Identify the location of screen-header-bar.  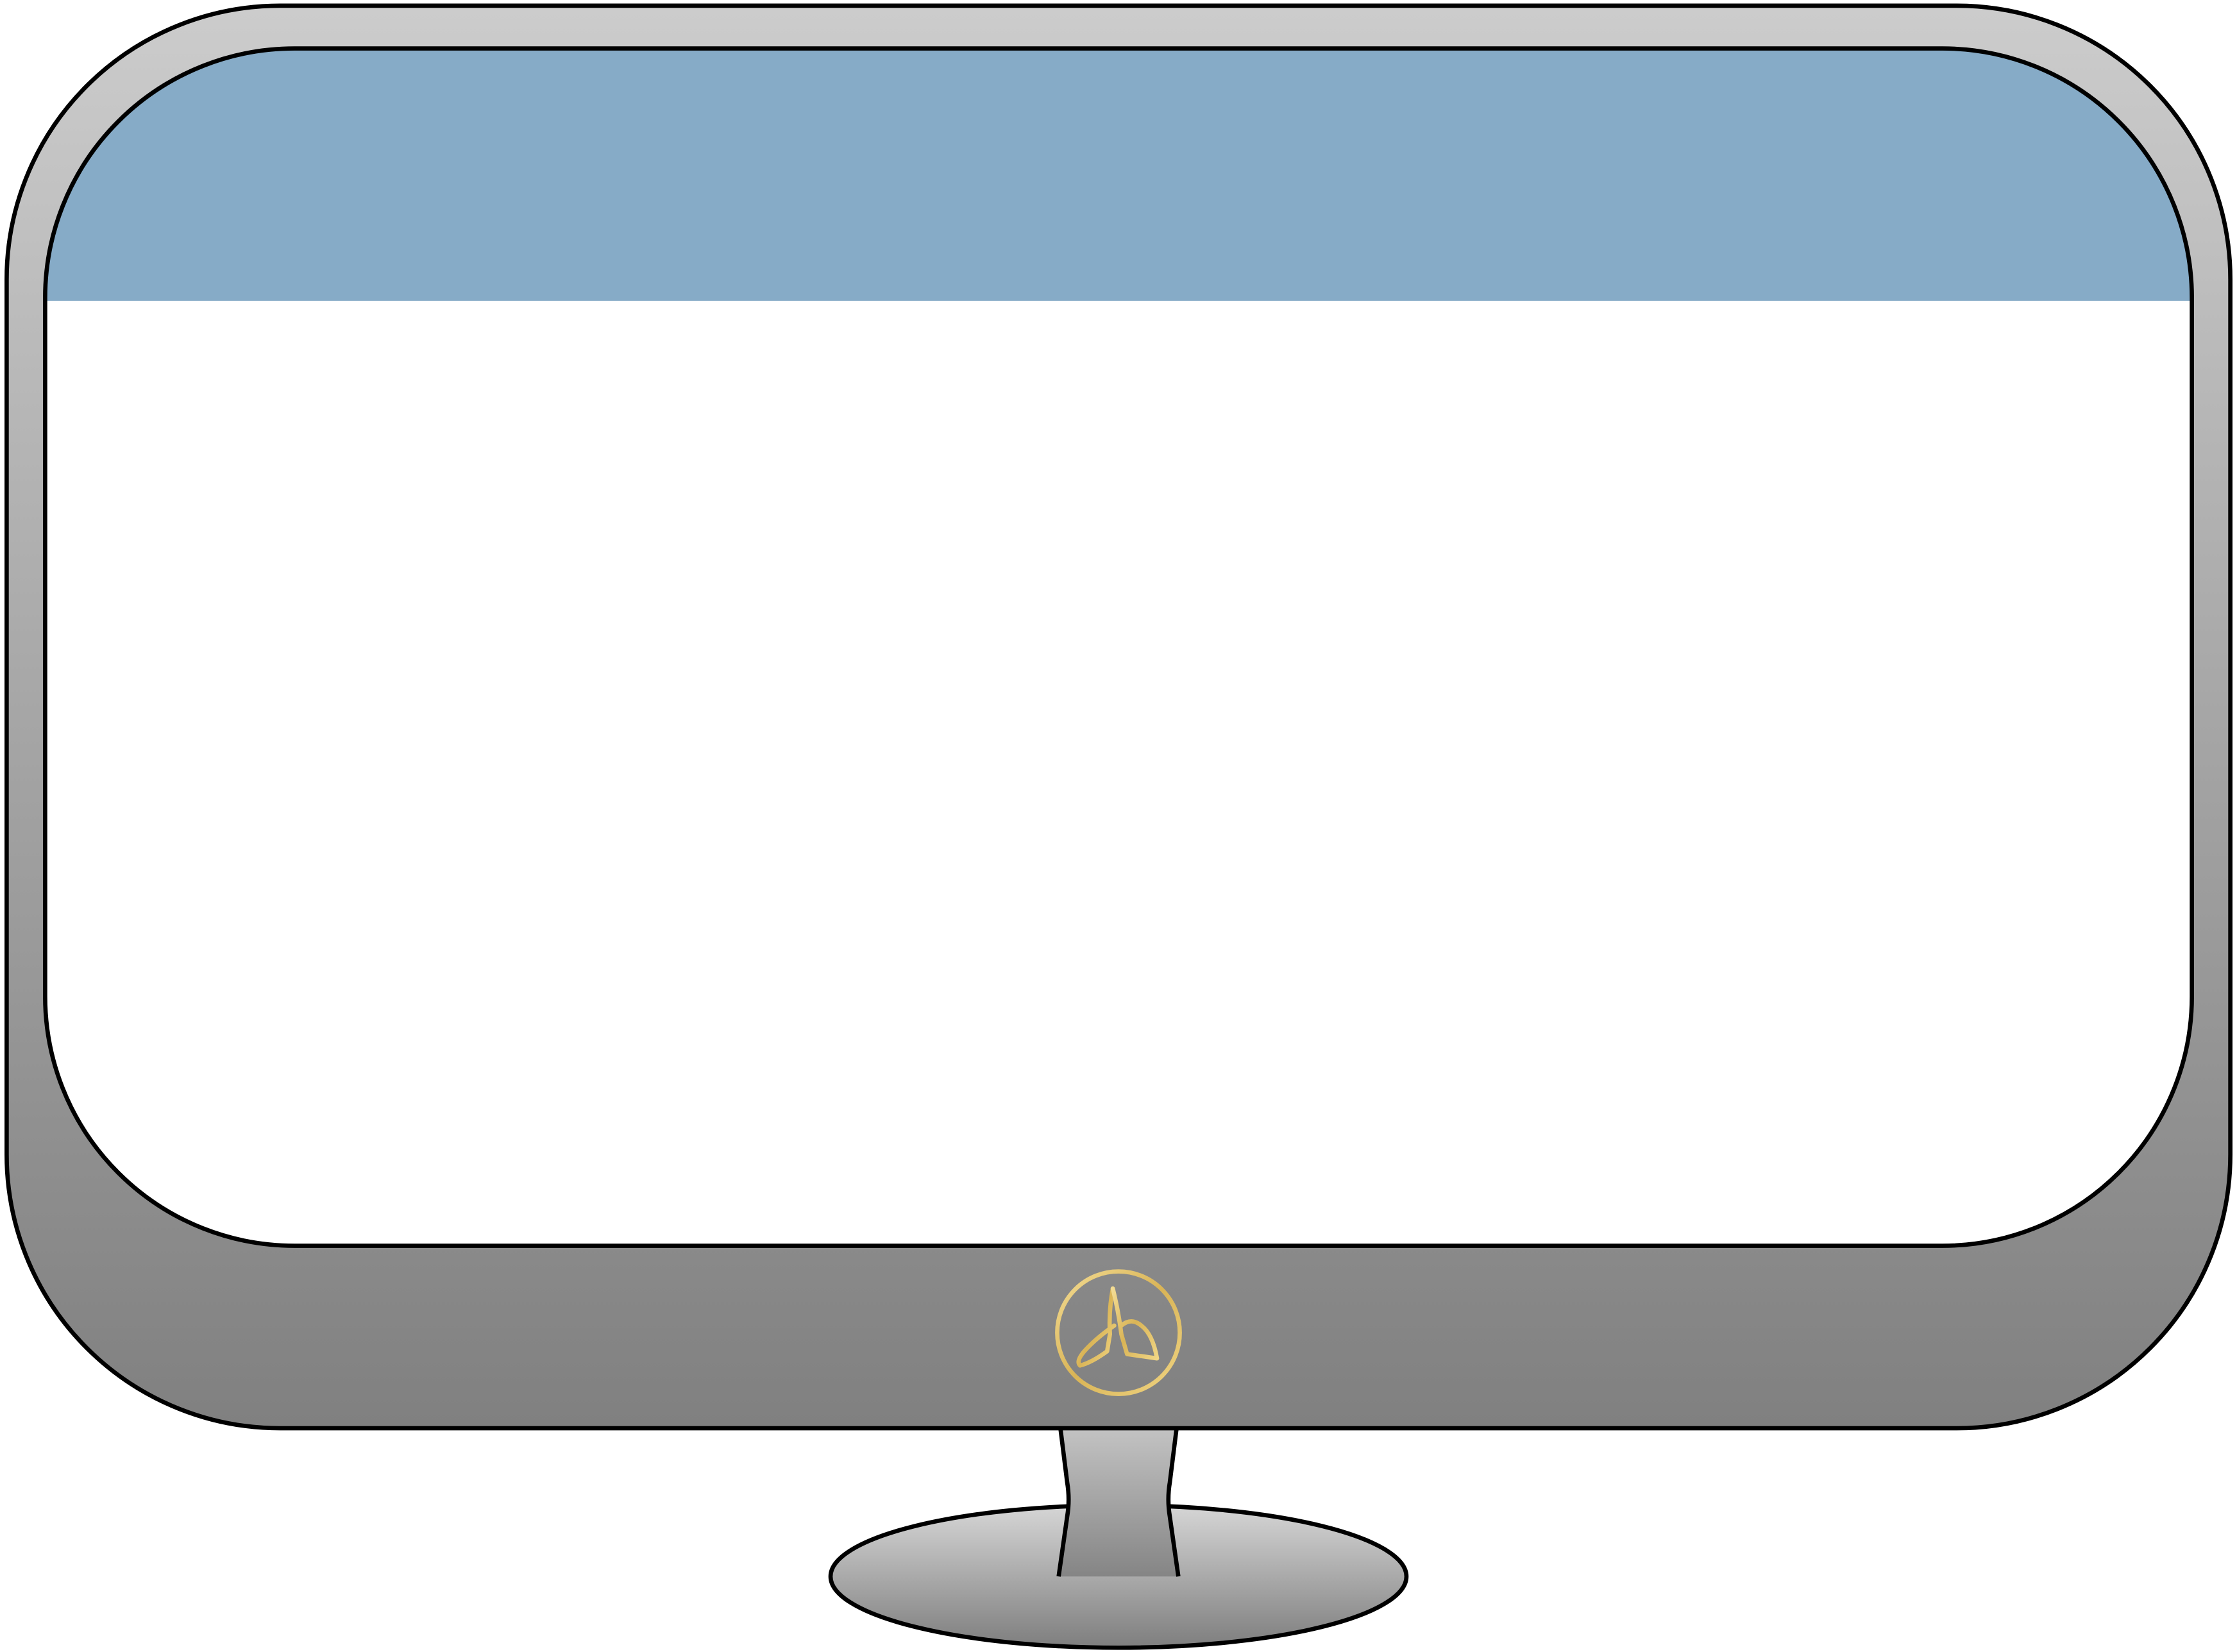
(1119, 174).